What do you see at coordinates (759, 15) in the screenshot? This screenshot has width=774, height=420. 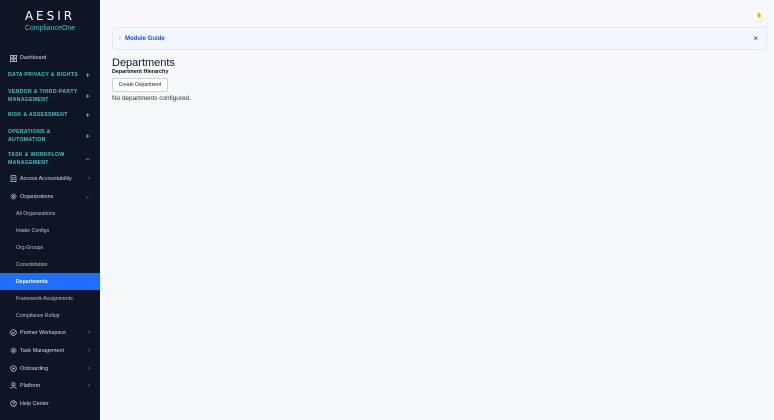 I see `notification-bell-icon` at bounding box center [759, 15].